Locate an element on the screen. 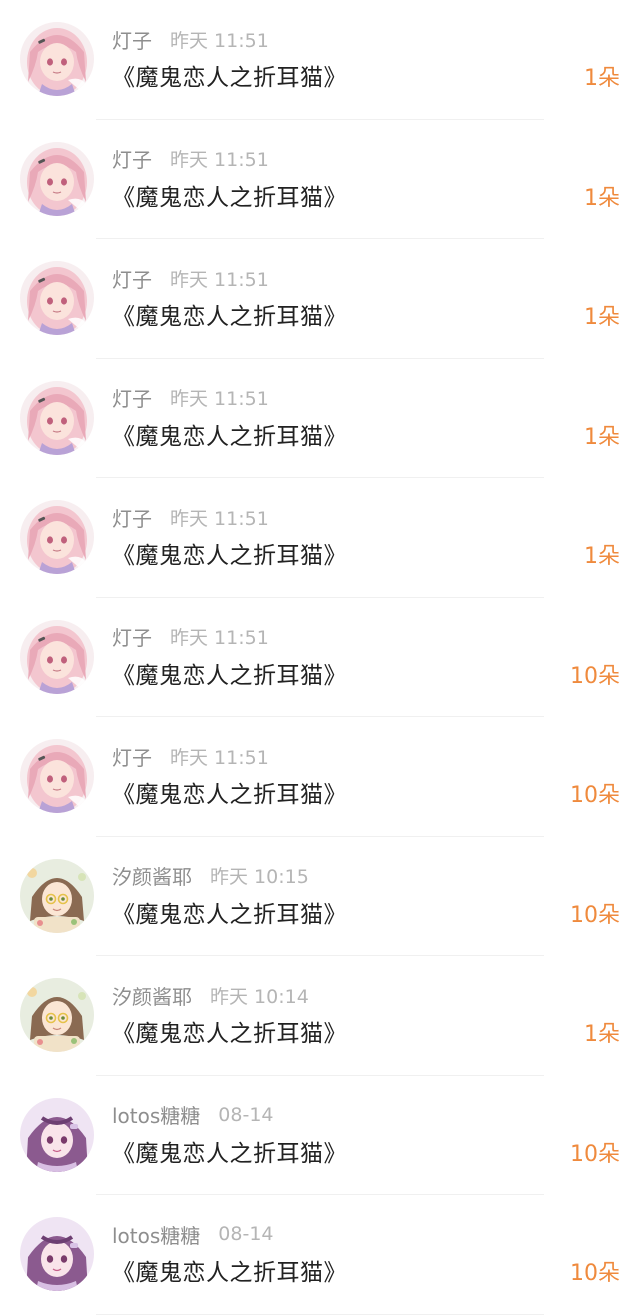 Image resolution: width=640 pixels, height=1315 pixels. list-item: 汐颜酱耶 昨天 10:14 《魔鬼恋人之折耳猫》 1朵 is located at coordinates (320, 1016).